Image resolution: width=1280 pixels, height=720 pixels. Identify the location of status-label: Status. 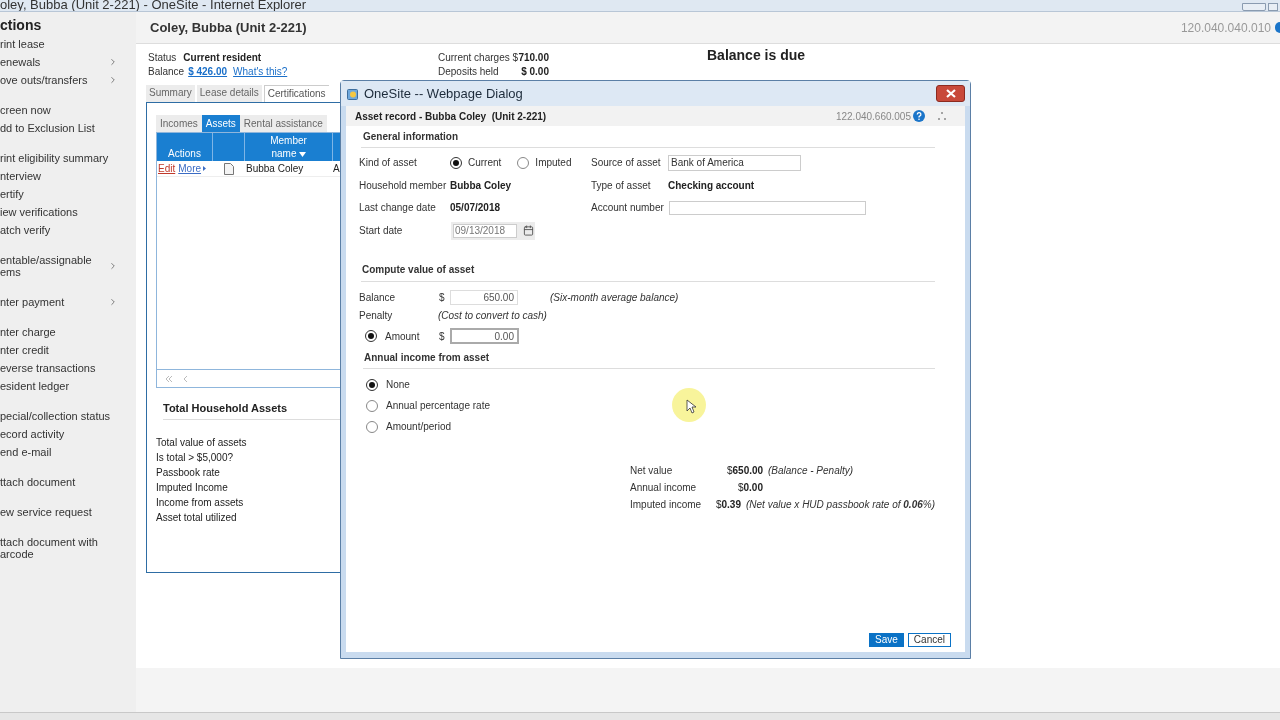
(162, 58).